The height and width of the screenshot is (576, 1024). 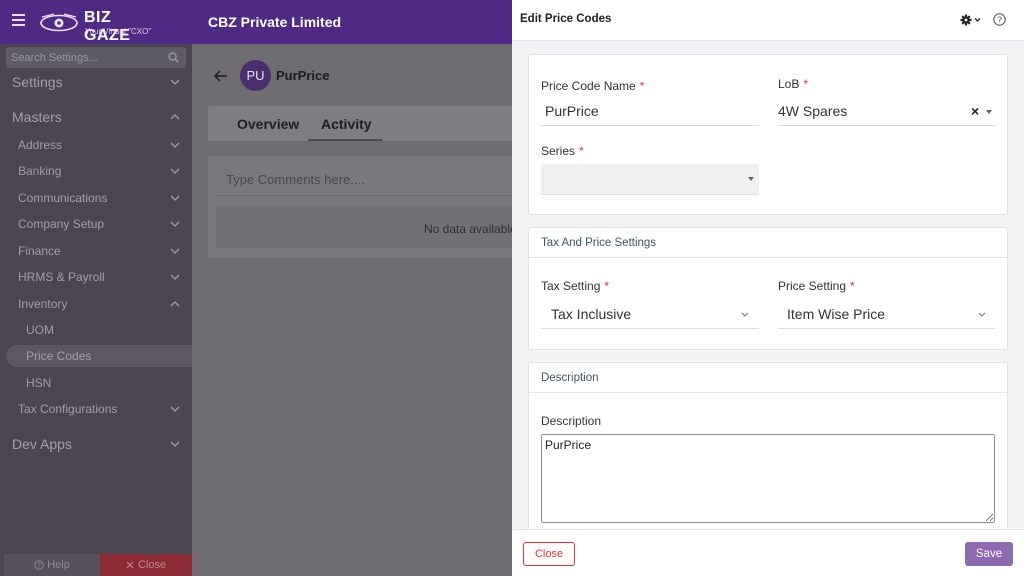 What do you see at coordinates (816, 286) in the screenshot?
I see `price-setting-label: Price Setting *` at bounding box center [816, 286].